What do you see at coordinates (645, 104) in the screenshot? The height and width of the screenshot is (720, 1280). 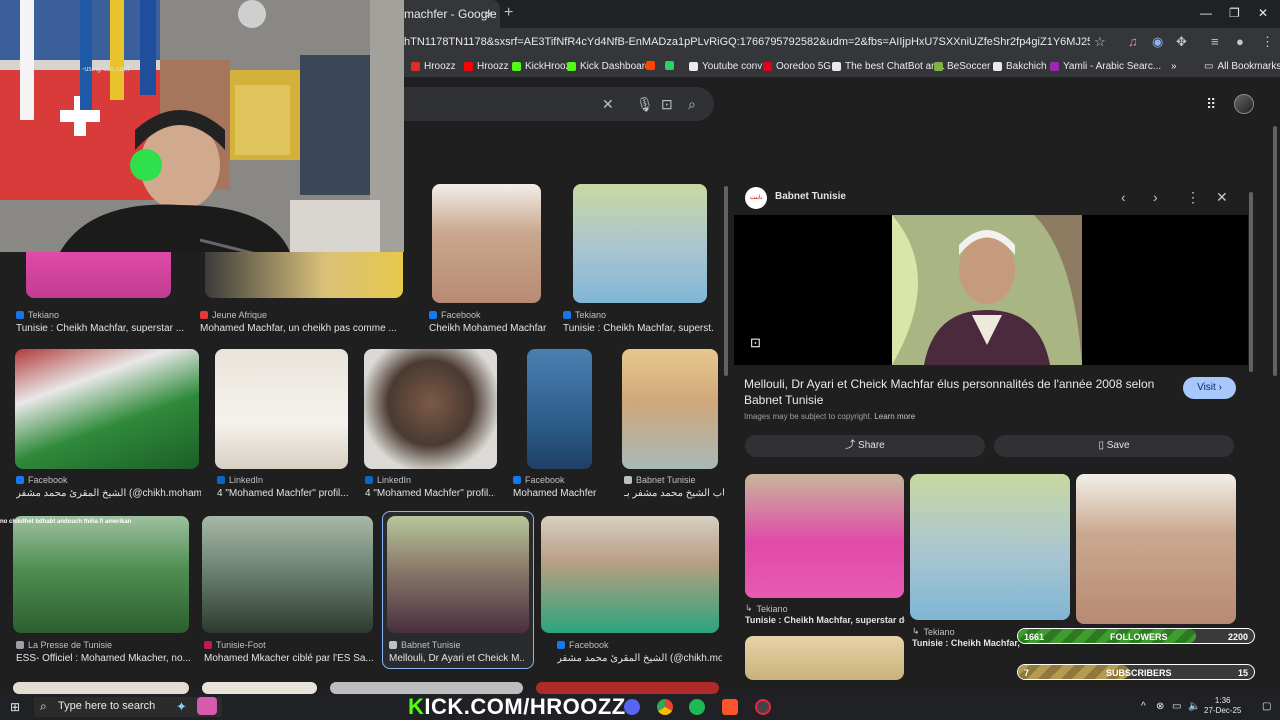 I see `microphone-icon: 🎙` at bounding box center [645, 104].